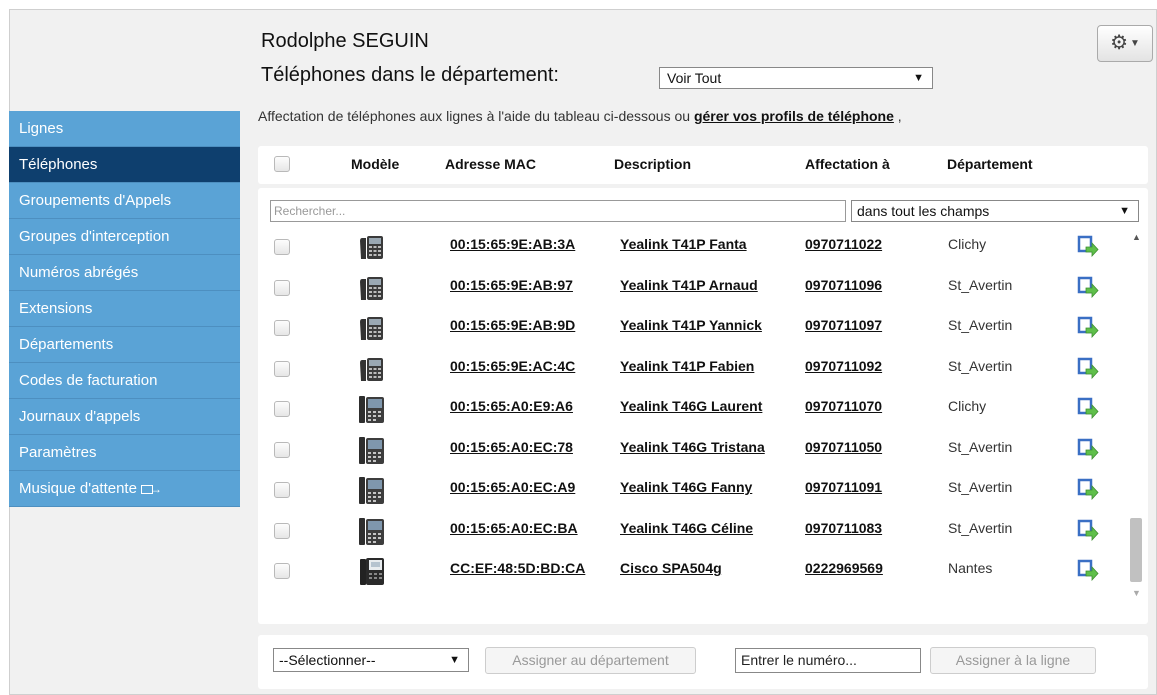 The image size is (1157, 695). Describe the element at coordinates (88, 380) in the screenshot. I see `sidebar-item-label: Codes de facturation` at that location.